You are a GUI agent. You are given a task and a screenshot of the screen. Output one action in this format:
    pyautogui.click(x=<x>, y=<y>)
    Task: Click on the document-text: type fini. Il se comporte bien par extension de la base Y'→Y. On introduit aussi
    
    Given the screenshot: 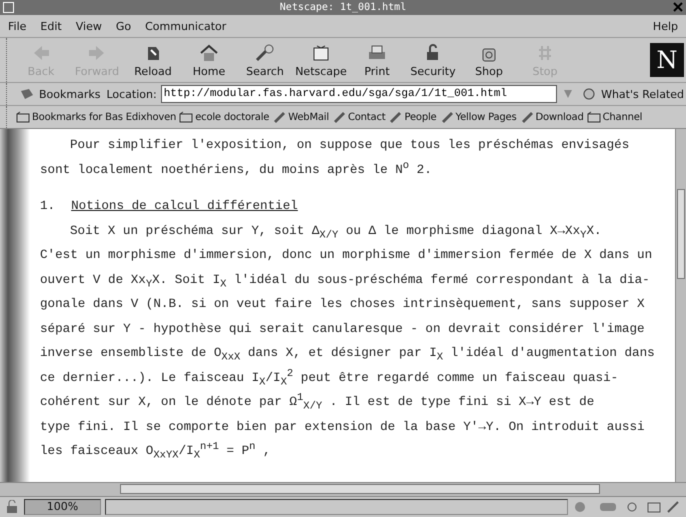 What is the action you would take?
    pyautogui.click(x=342, y=427)
    